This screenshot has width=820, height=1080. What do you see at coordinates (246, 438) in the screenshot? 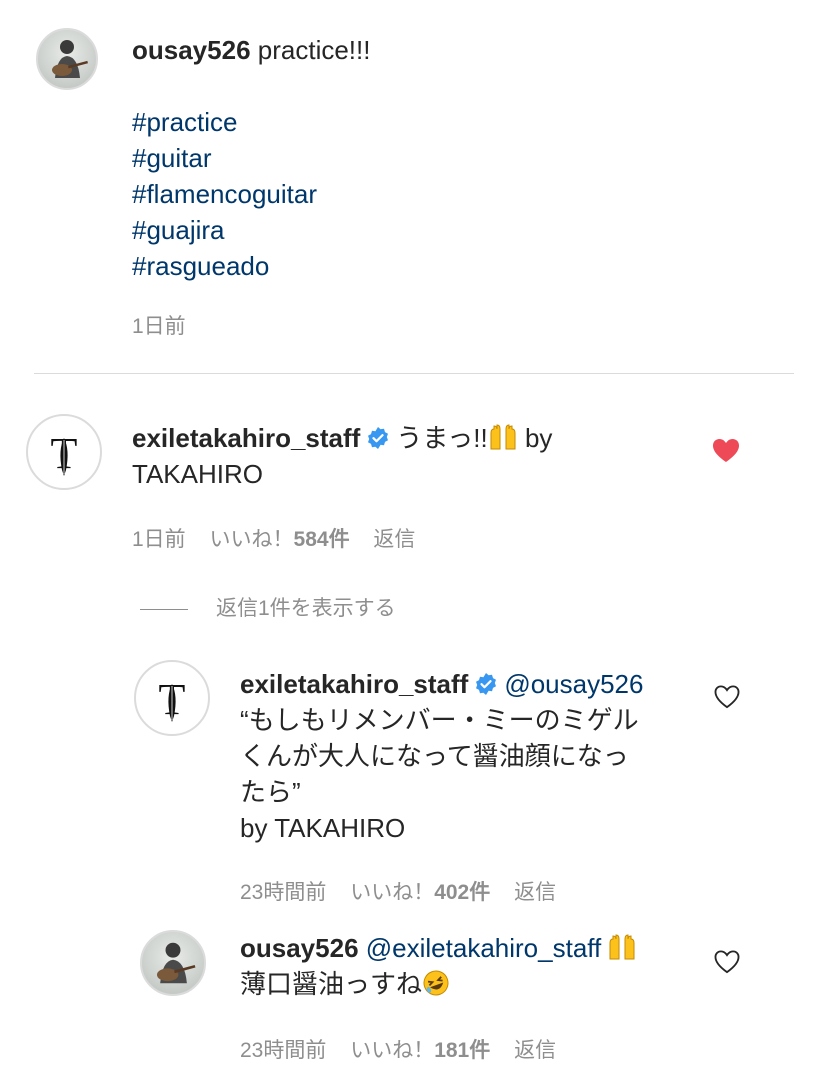
I see `comment-username: exiletakahiro_staff` at bounding box center [246, 438].